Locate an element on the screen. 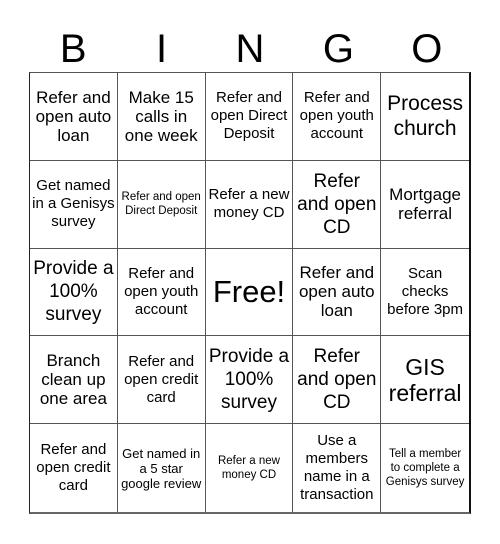 The image size is (500, 544). bingo-cell: GIS referral is located at coordinates (425, 380).